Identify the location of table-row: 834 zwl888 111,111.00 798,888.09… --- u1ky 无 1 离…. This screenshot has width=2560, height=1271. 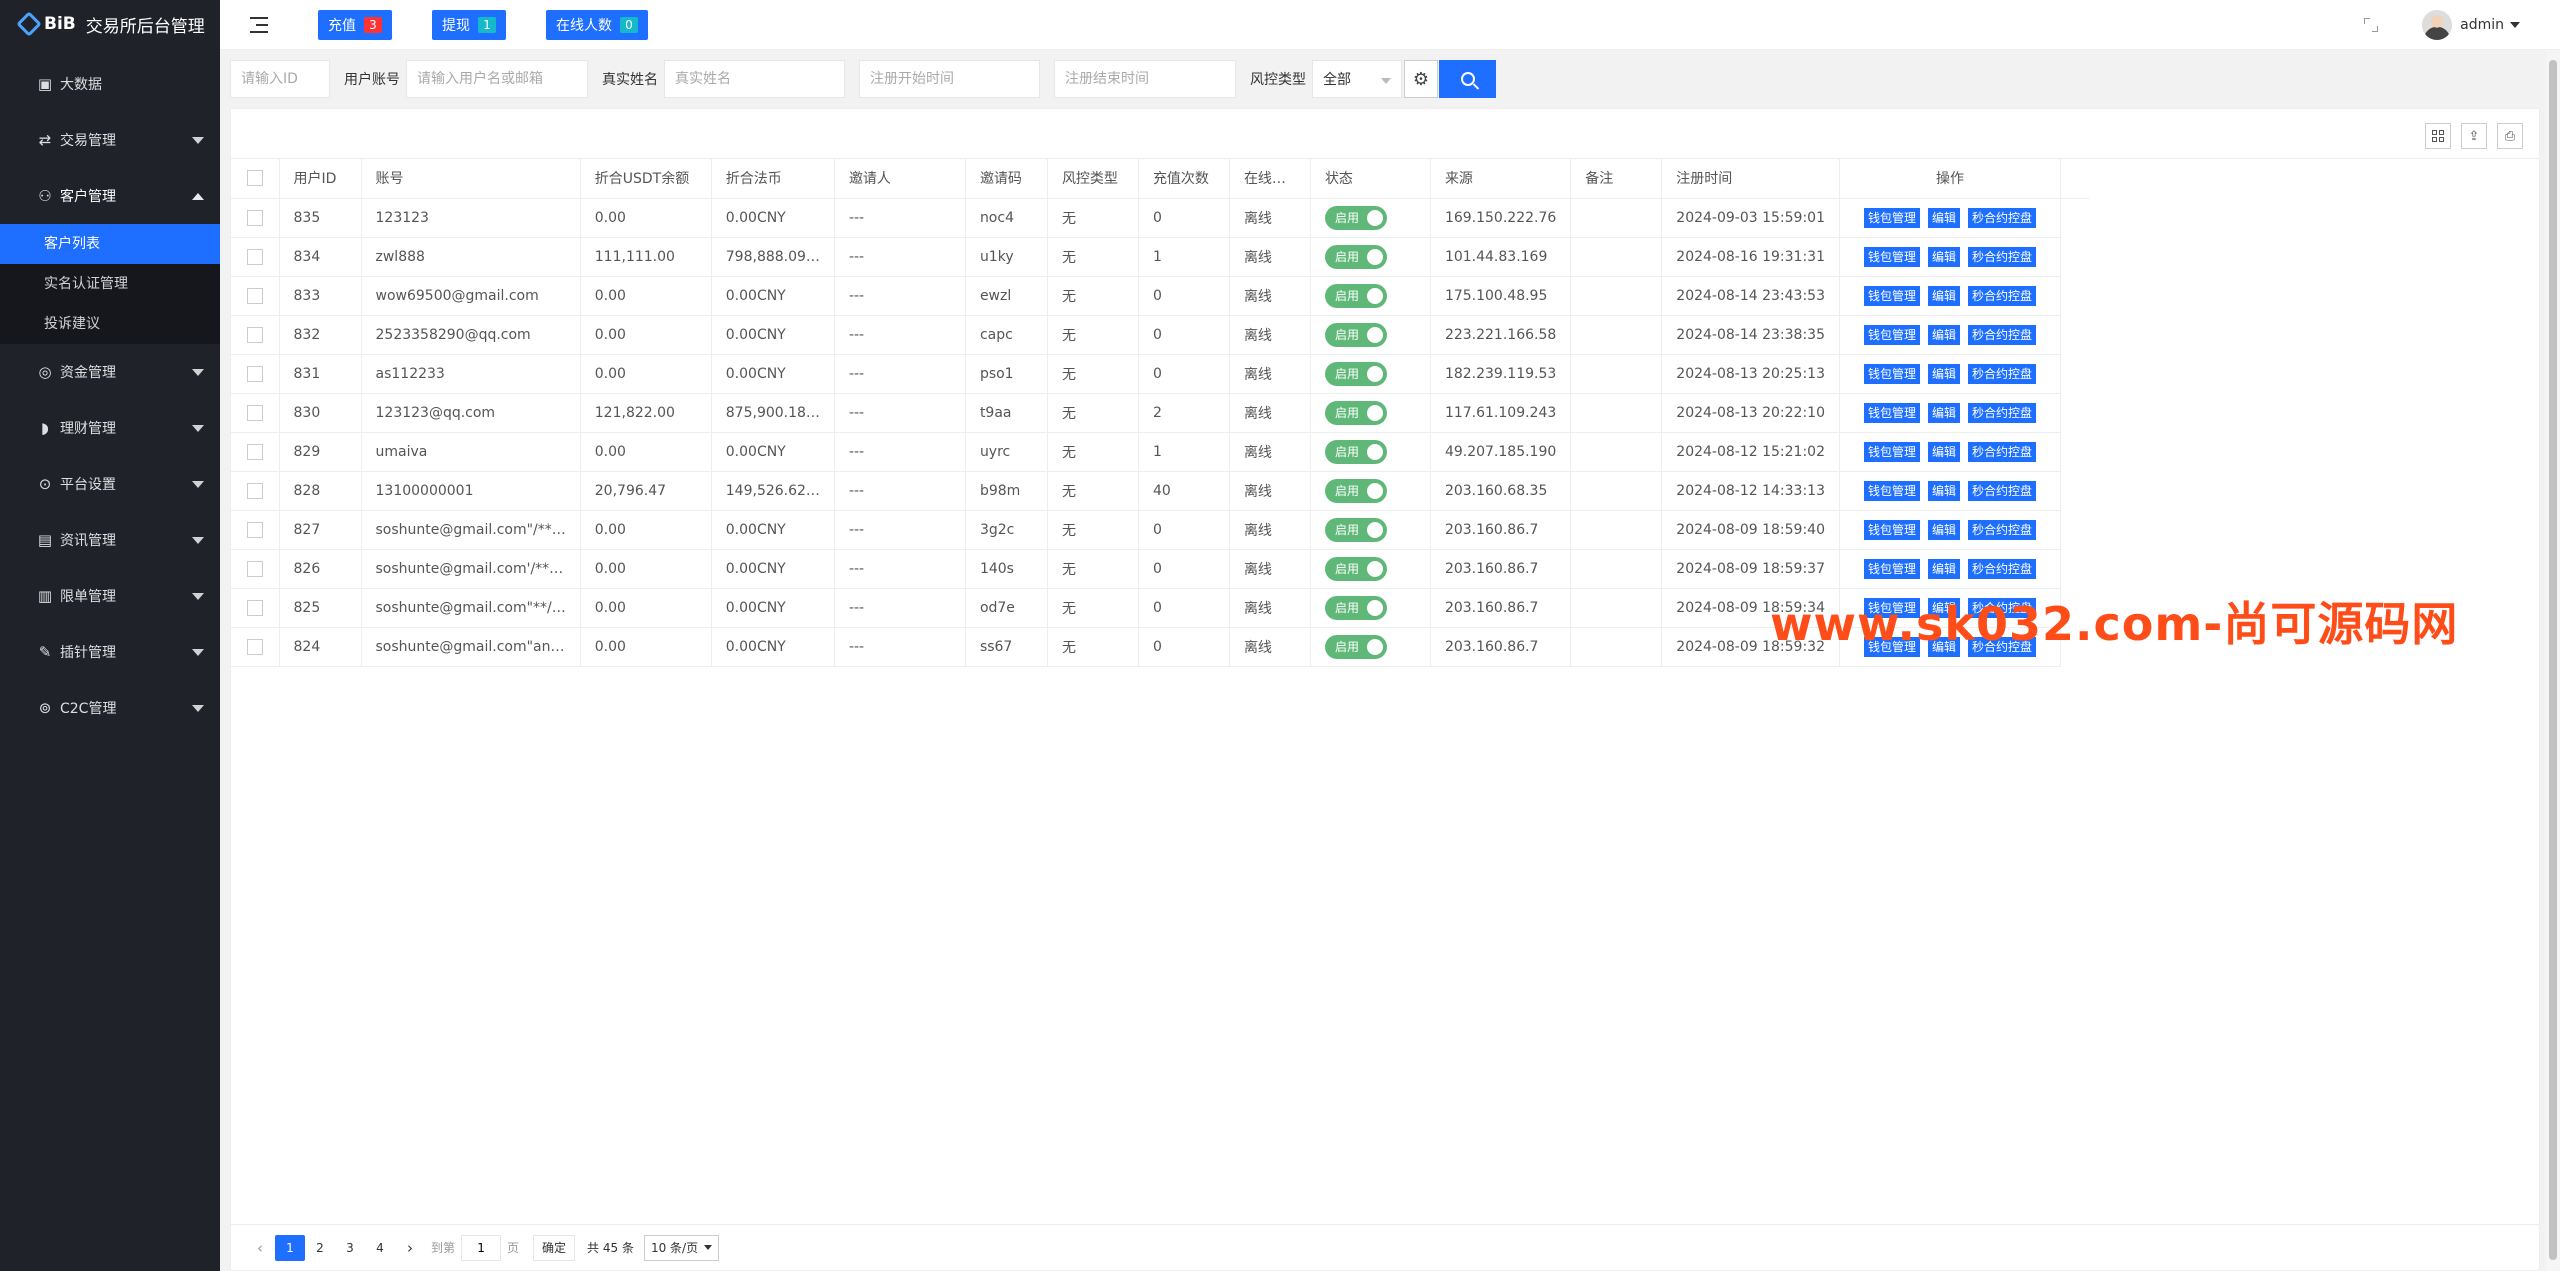
(1160, 257).